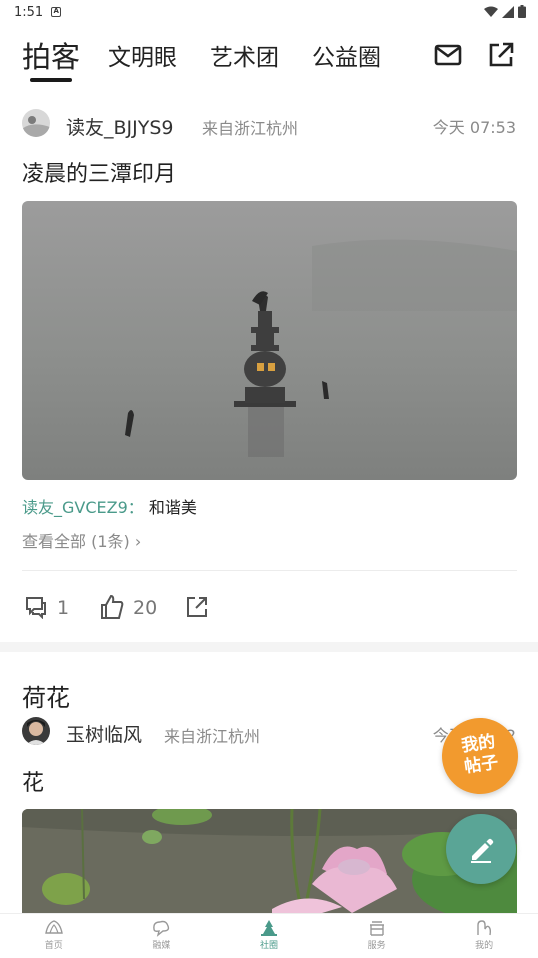  Describe the element at coordinates (269, 861) in the screenshot. I see `post-photo` at that location.